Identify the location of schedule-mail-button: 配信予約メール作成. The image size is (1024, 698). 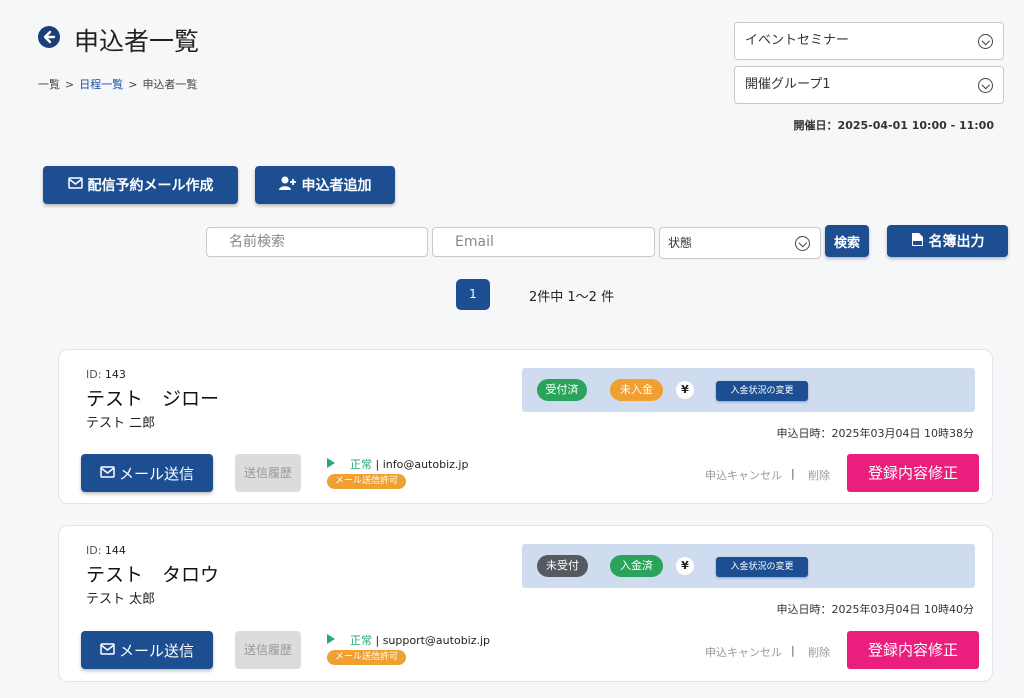
(140, 185).